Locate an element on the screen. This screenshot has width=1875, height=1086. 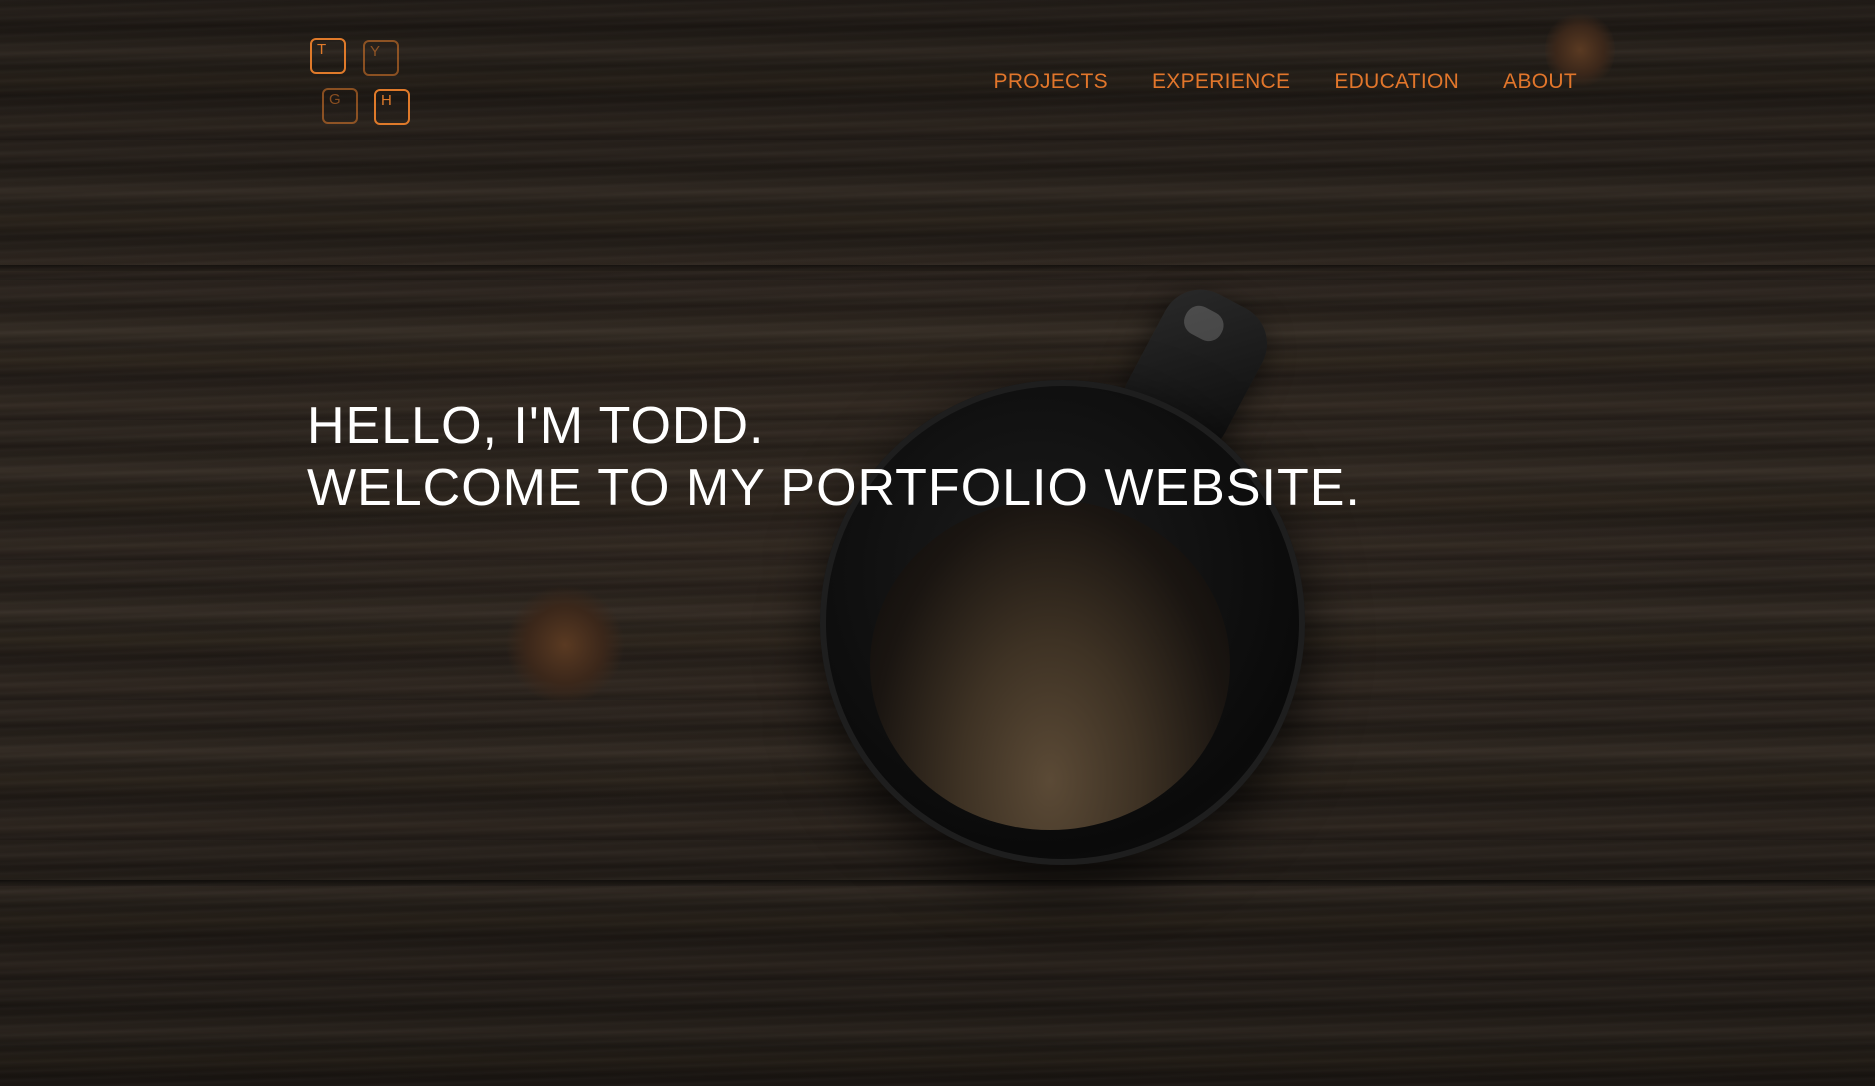
logo-key-h: H is located at coordinates (392, 107).